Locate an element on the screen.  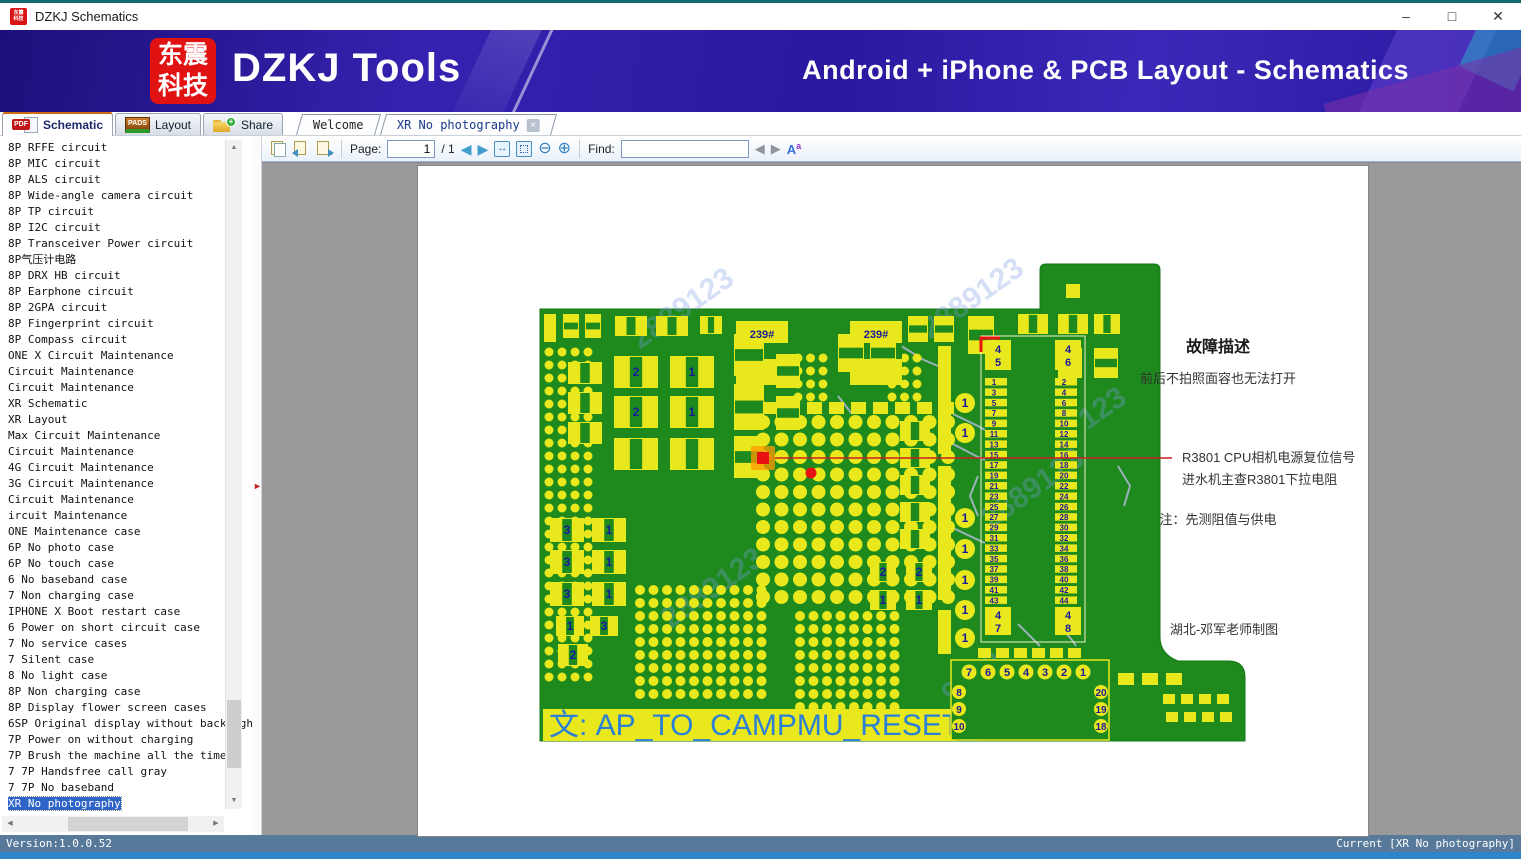
list-item: 8P Compass circuit is located at coordinates (130, 340).